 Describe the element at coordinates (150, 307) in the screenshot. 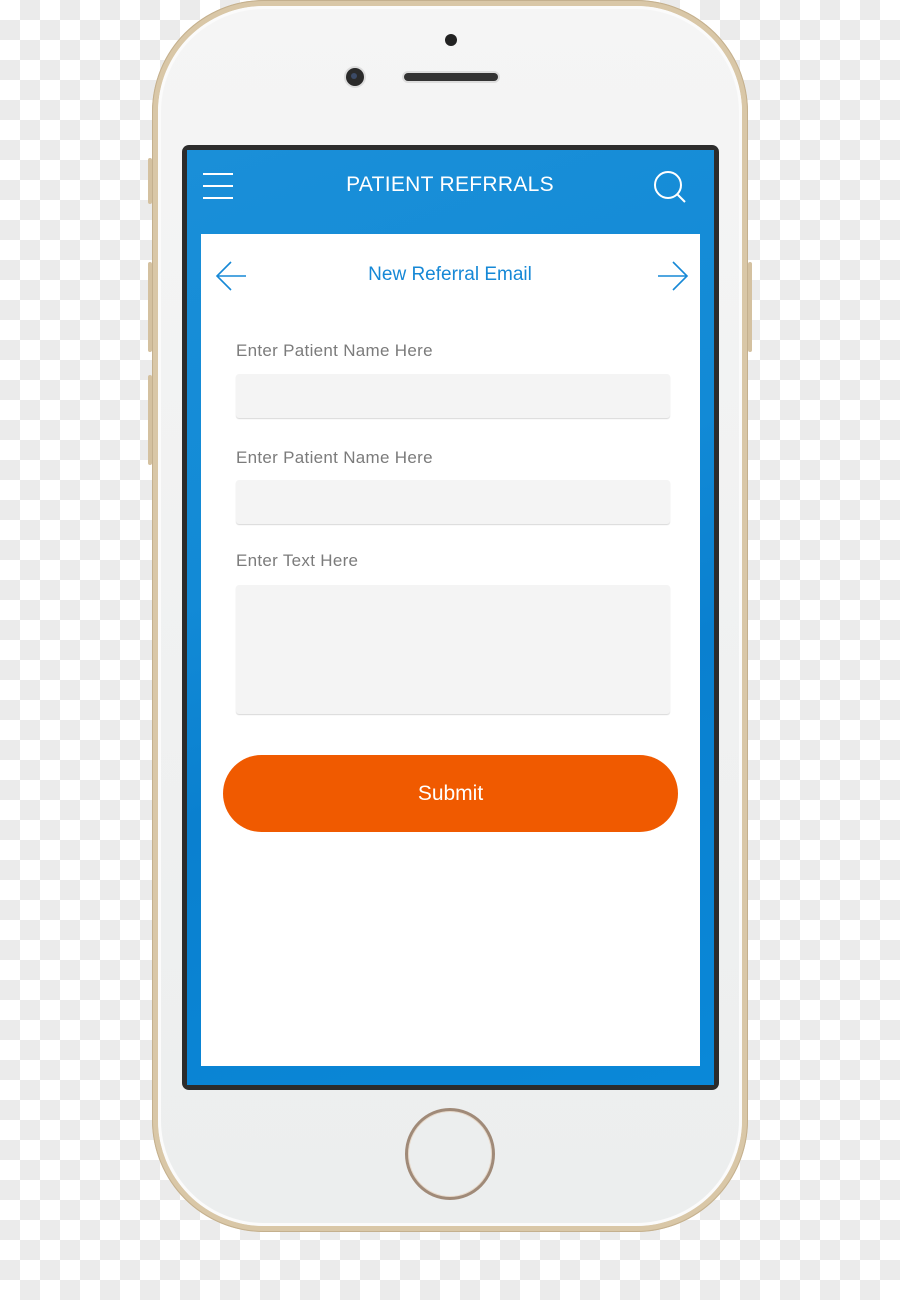

I see `volume-up-button` at that location.